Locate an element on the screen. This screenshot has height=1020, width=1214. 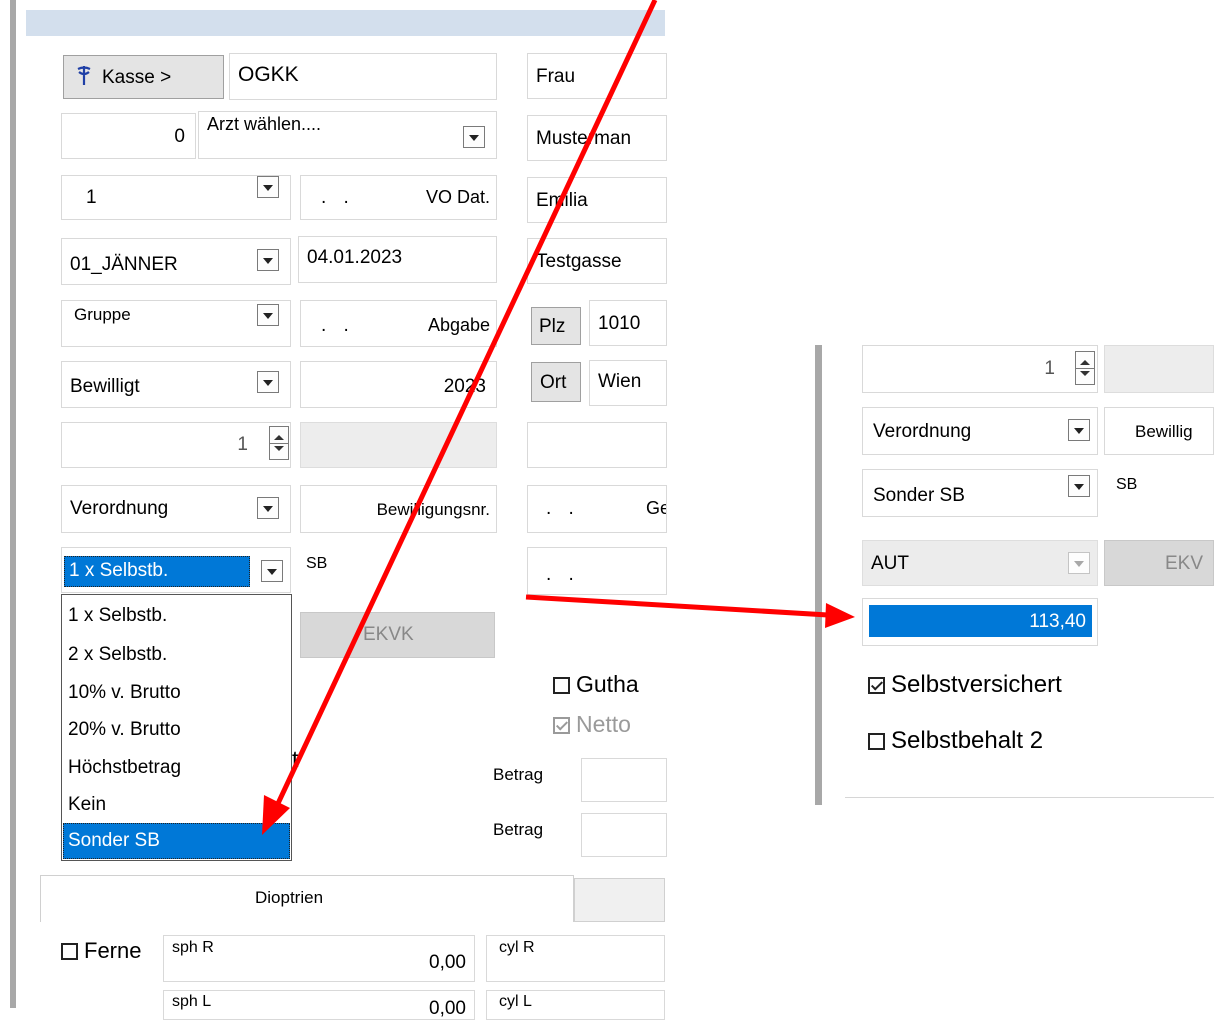
annotation-arrowhead-down is located at coordinates (276, 815).